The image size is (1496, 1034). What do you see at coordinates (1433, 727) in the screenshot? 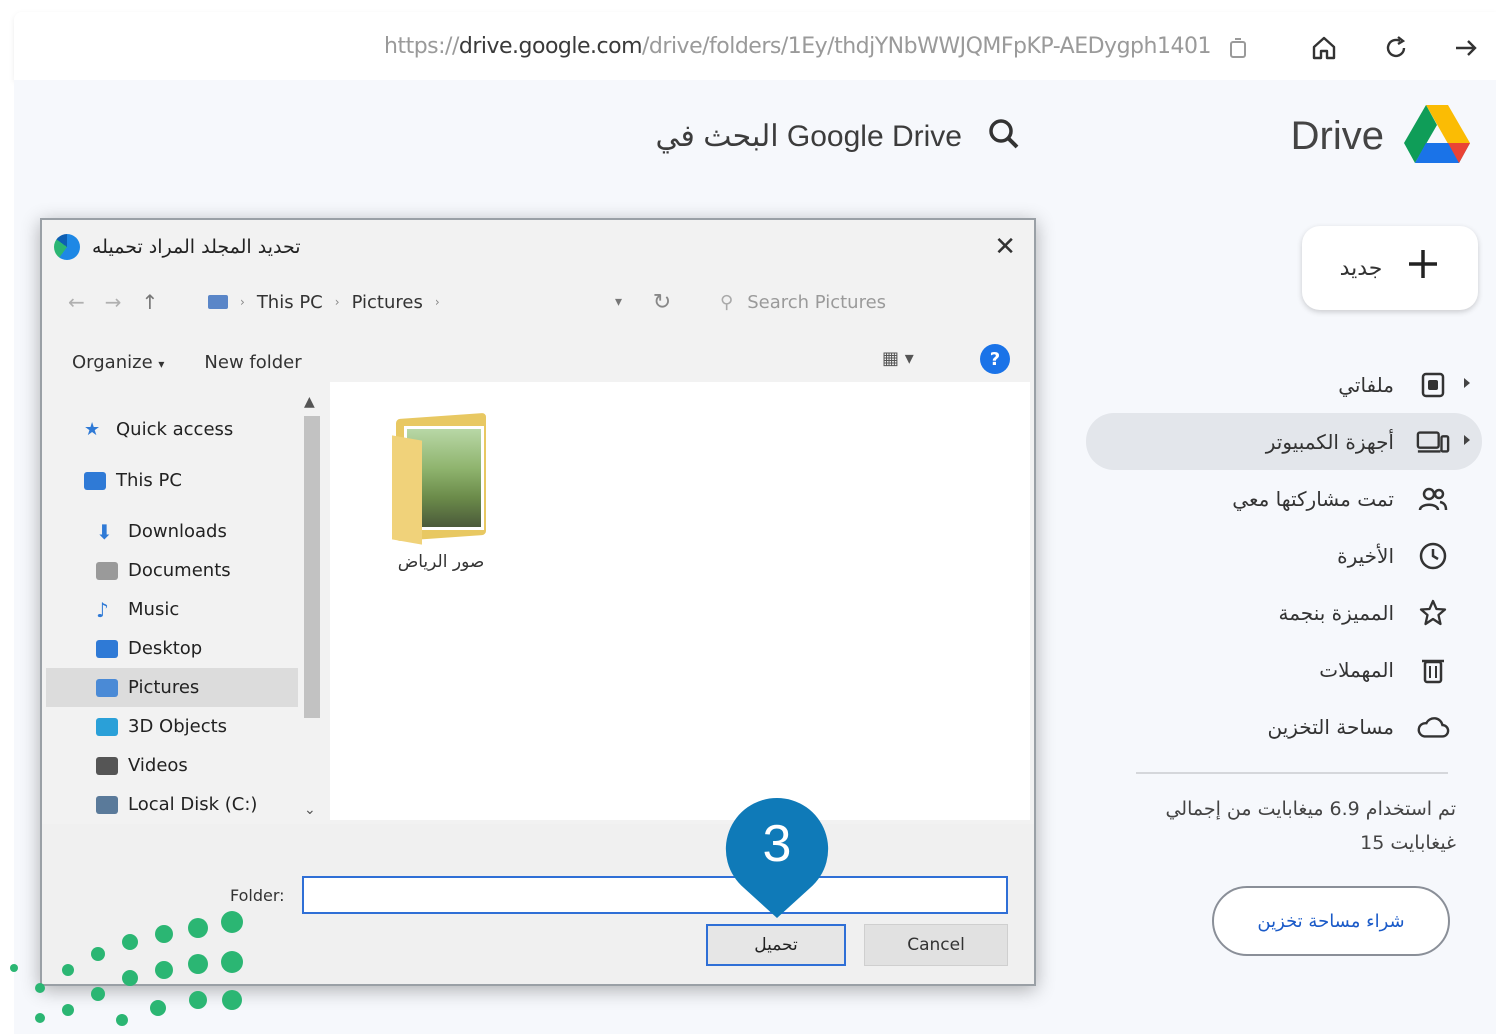
I see `cloud-icon` at bounding box center [1433, 727].